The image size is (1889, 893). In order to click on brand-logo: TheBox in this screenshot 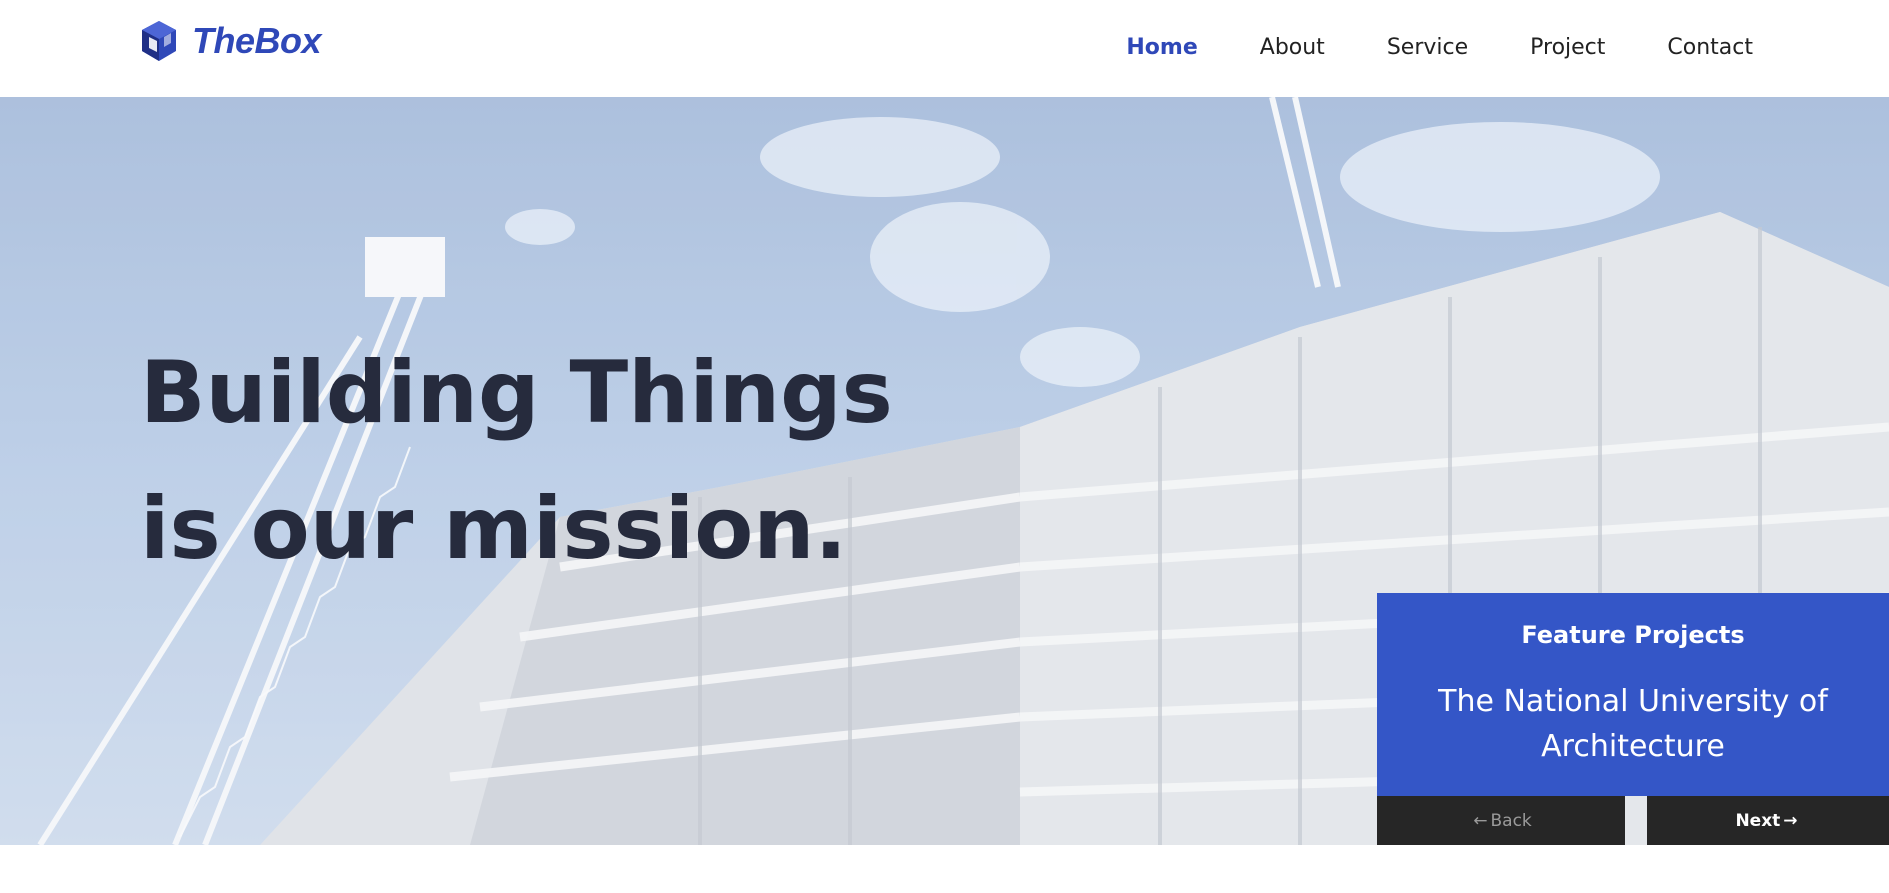, I will do `click(231, 41)`.